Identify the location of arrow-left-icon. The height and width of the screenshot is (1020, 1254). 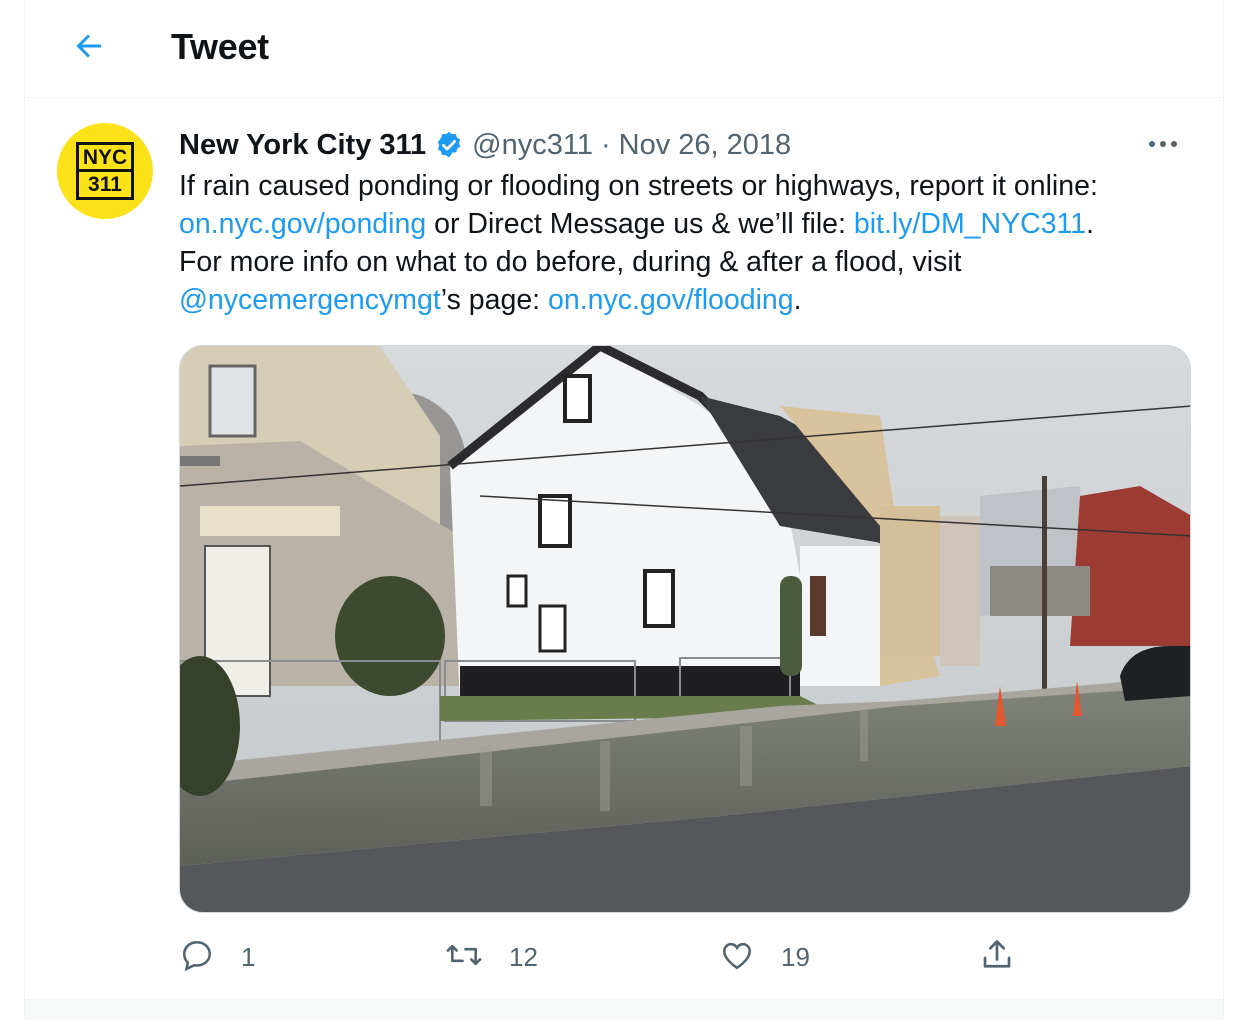
(89, 48).